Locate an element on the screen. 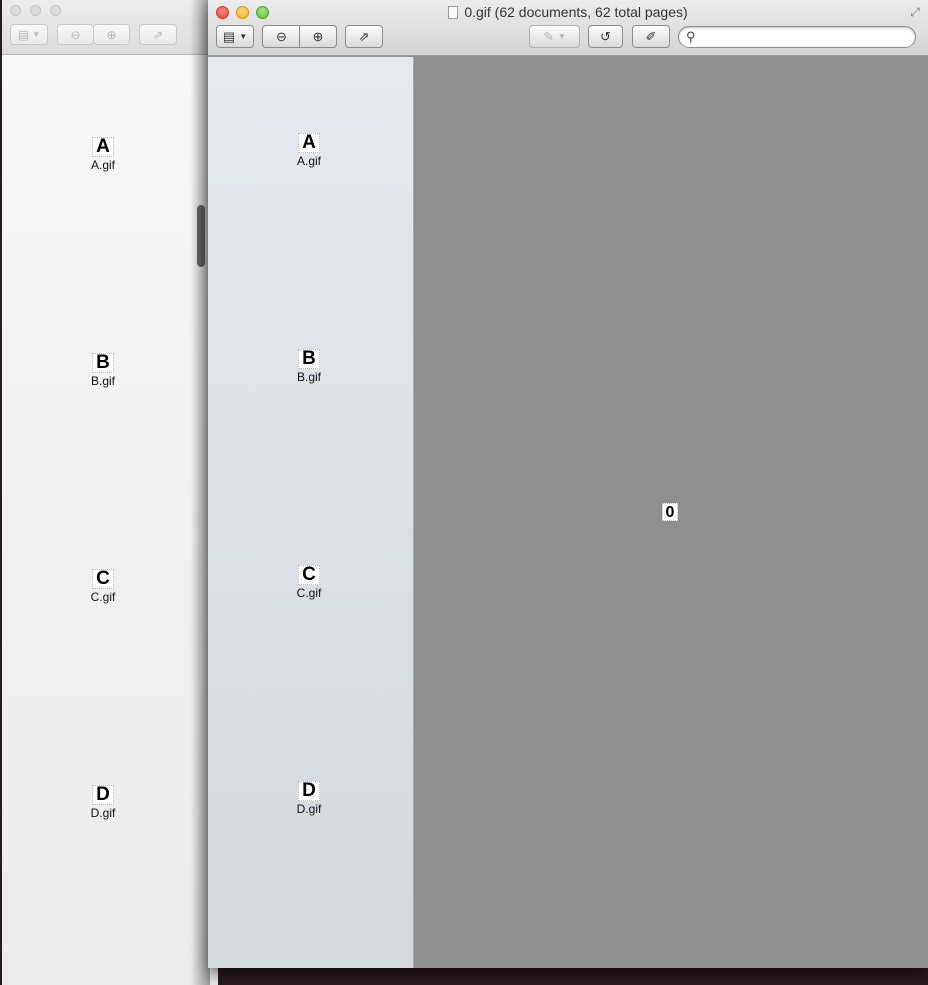  search-icon: ⚲ is located at coordinates (691, 36).